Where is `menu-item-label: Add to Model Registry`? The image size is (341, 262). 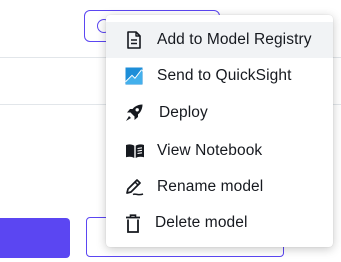 menu-item-label: Add to Model Registry is located at coordinates (234, 39).